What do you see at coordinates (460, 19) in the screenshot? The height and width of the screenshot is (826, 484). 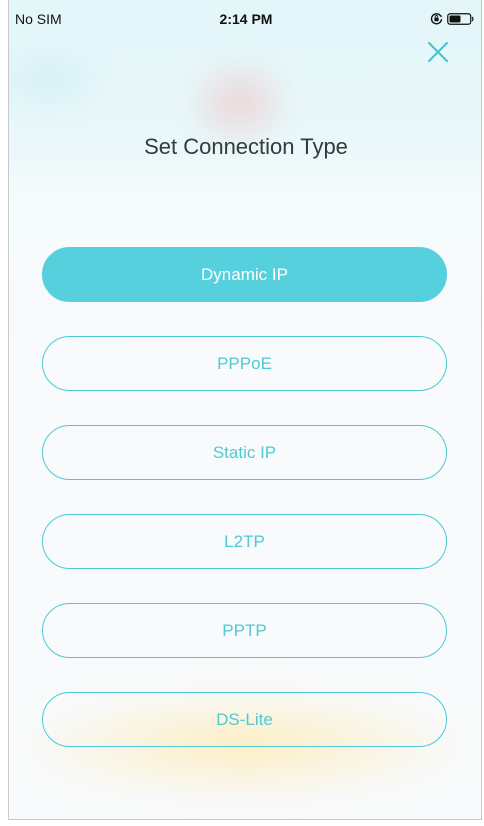 I see `battery-icon` at bounding box center [460, 19].